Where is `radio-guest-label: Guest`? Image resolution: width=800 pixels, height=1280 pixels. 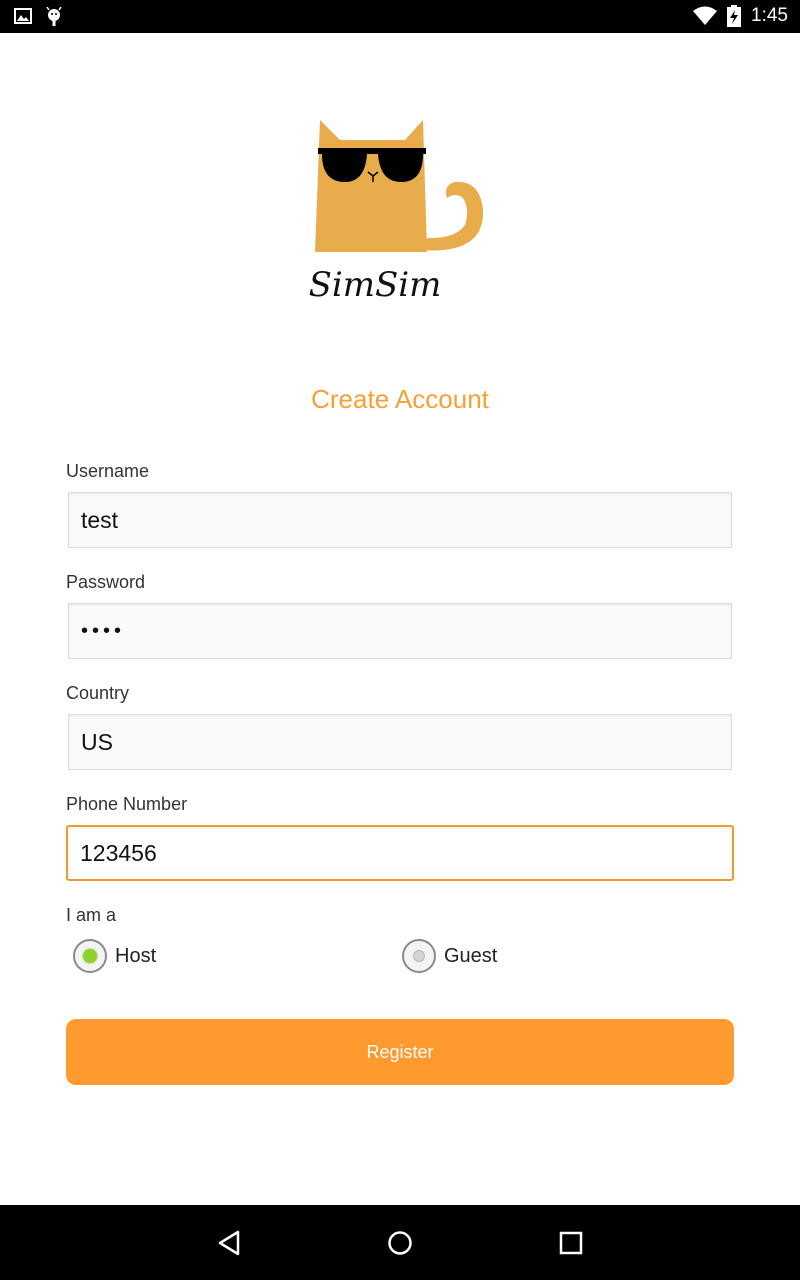
radio-guest-label: Guest is located at coordinates (470, 956).